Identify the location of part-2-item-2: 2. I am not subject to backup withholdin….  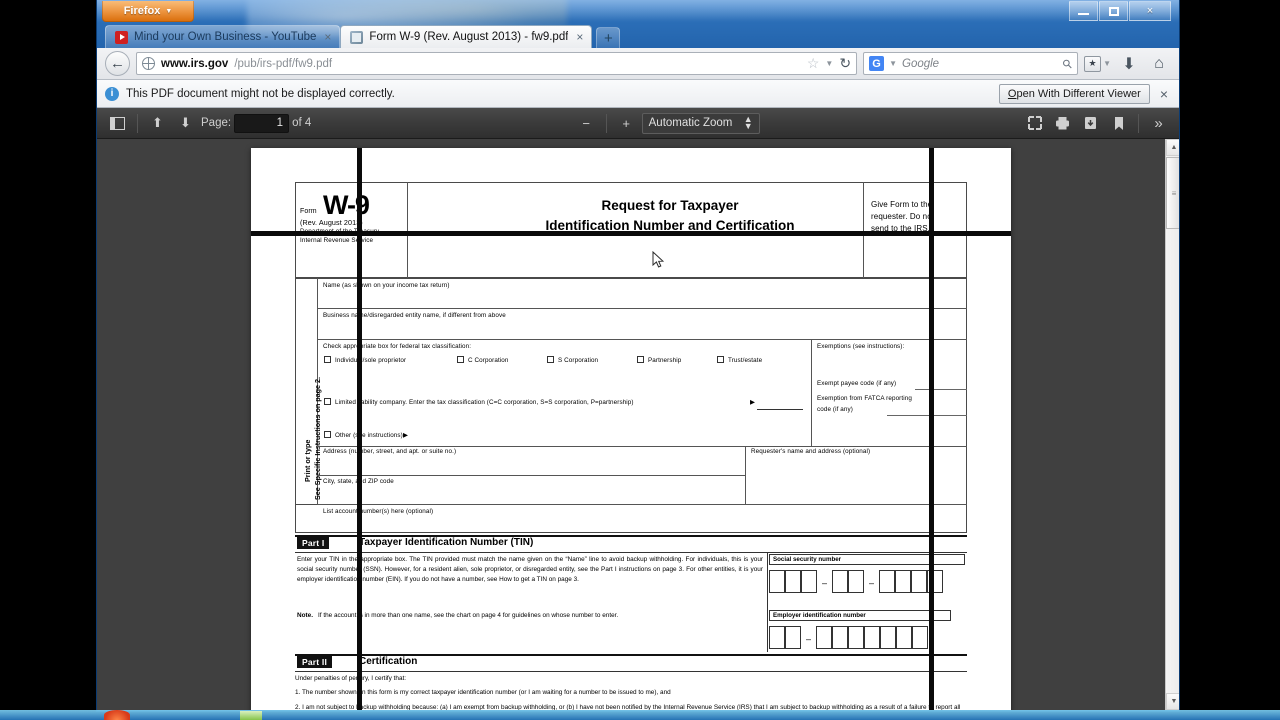
(628, 707).